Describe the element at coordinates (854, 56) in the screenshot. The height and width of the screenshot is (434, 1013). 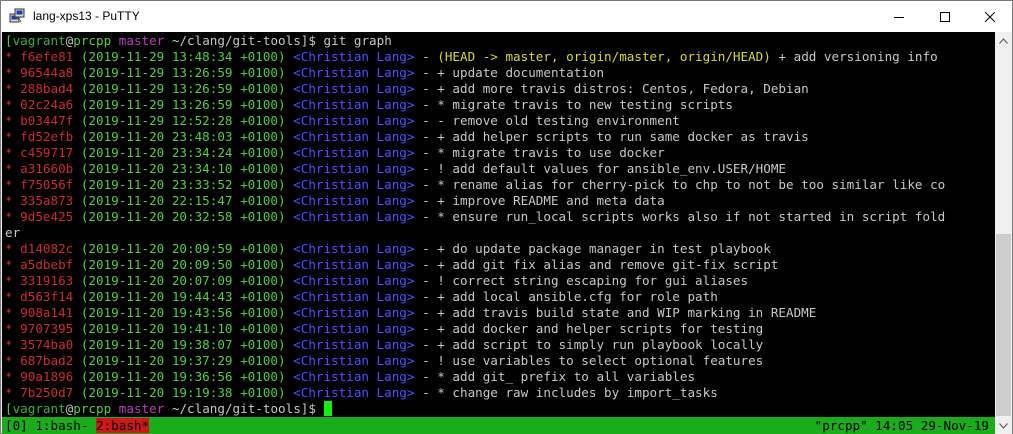
I see `commit-message: + add versioning info` at that location.